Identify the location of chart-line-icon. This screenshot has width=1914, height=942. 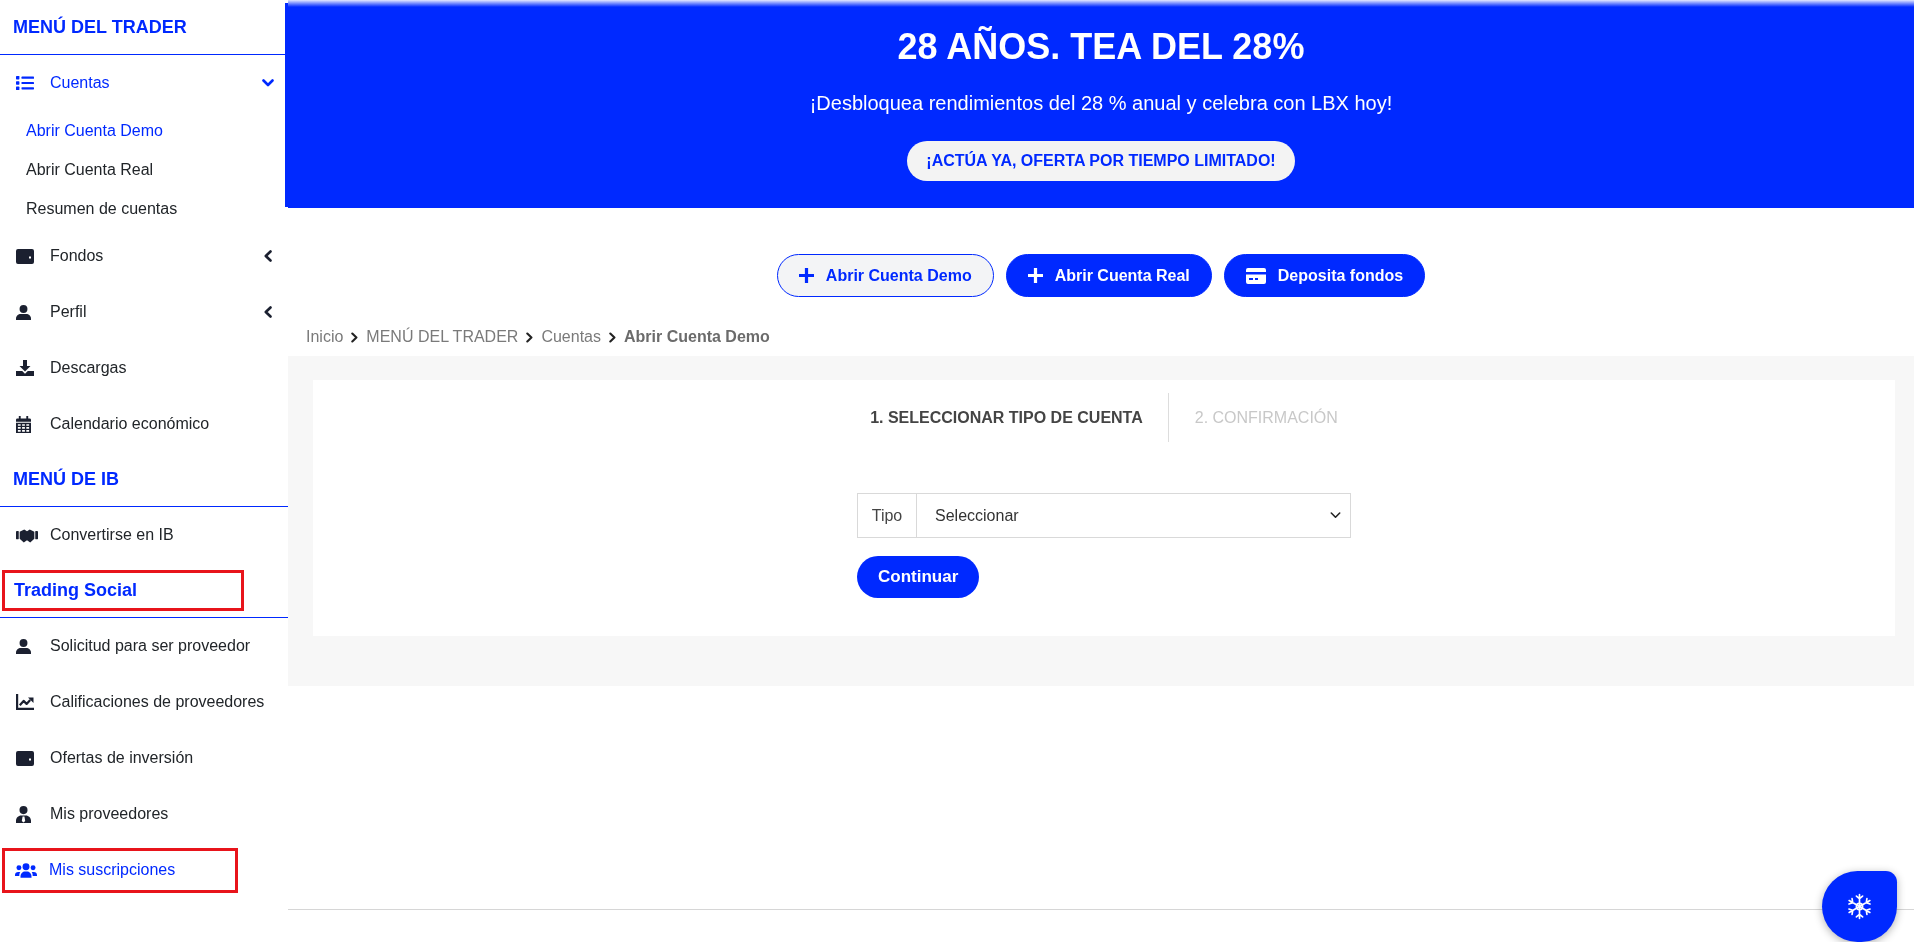
(25, 702).